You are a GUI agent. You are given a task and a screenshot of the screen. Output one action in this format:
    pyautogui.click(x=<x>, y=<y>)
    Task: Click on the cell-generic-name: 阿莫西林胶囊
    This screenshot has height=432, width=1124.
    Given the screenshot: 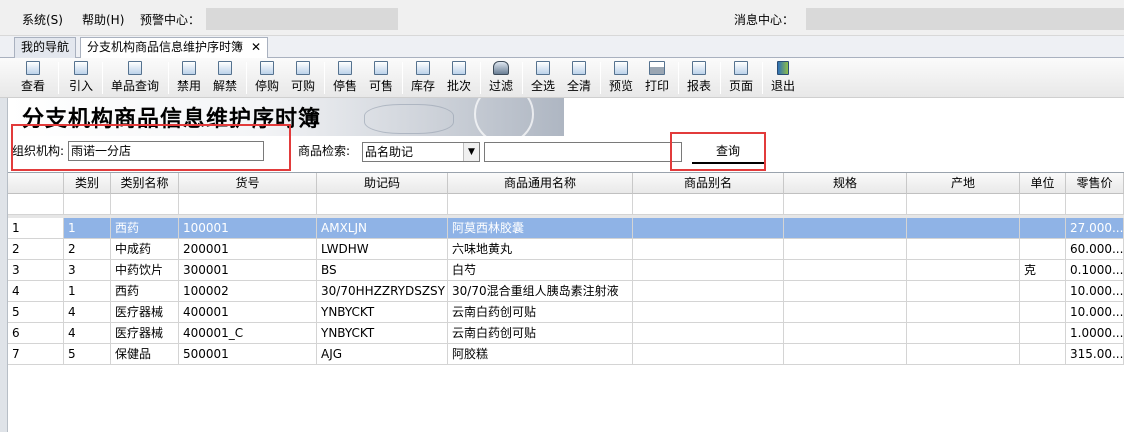 What is the action you would take?
    pyautogui.click(x=540, y=228)
    